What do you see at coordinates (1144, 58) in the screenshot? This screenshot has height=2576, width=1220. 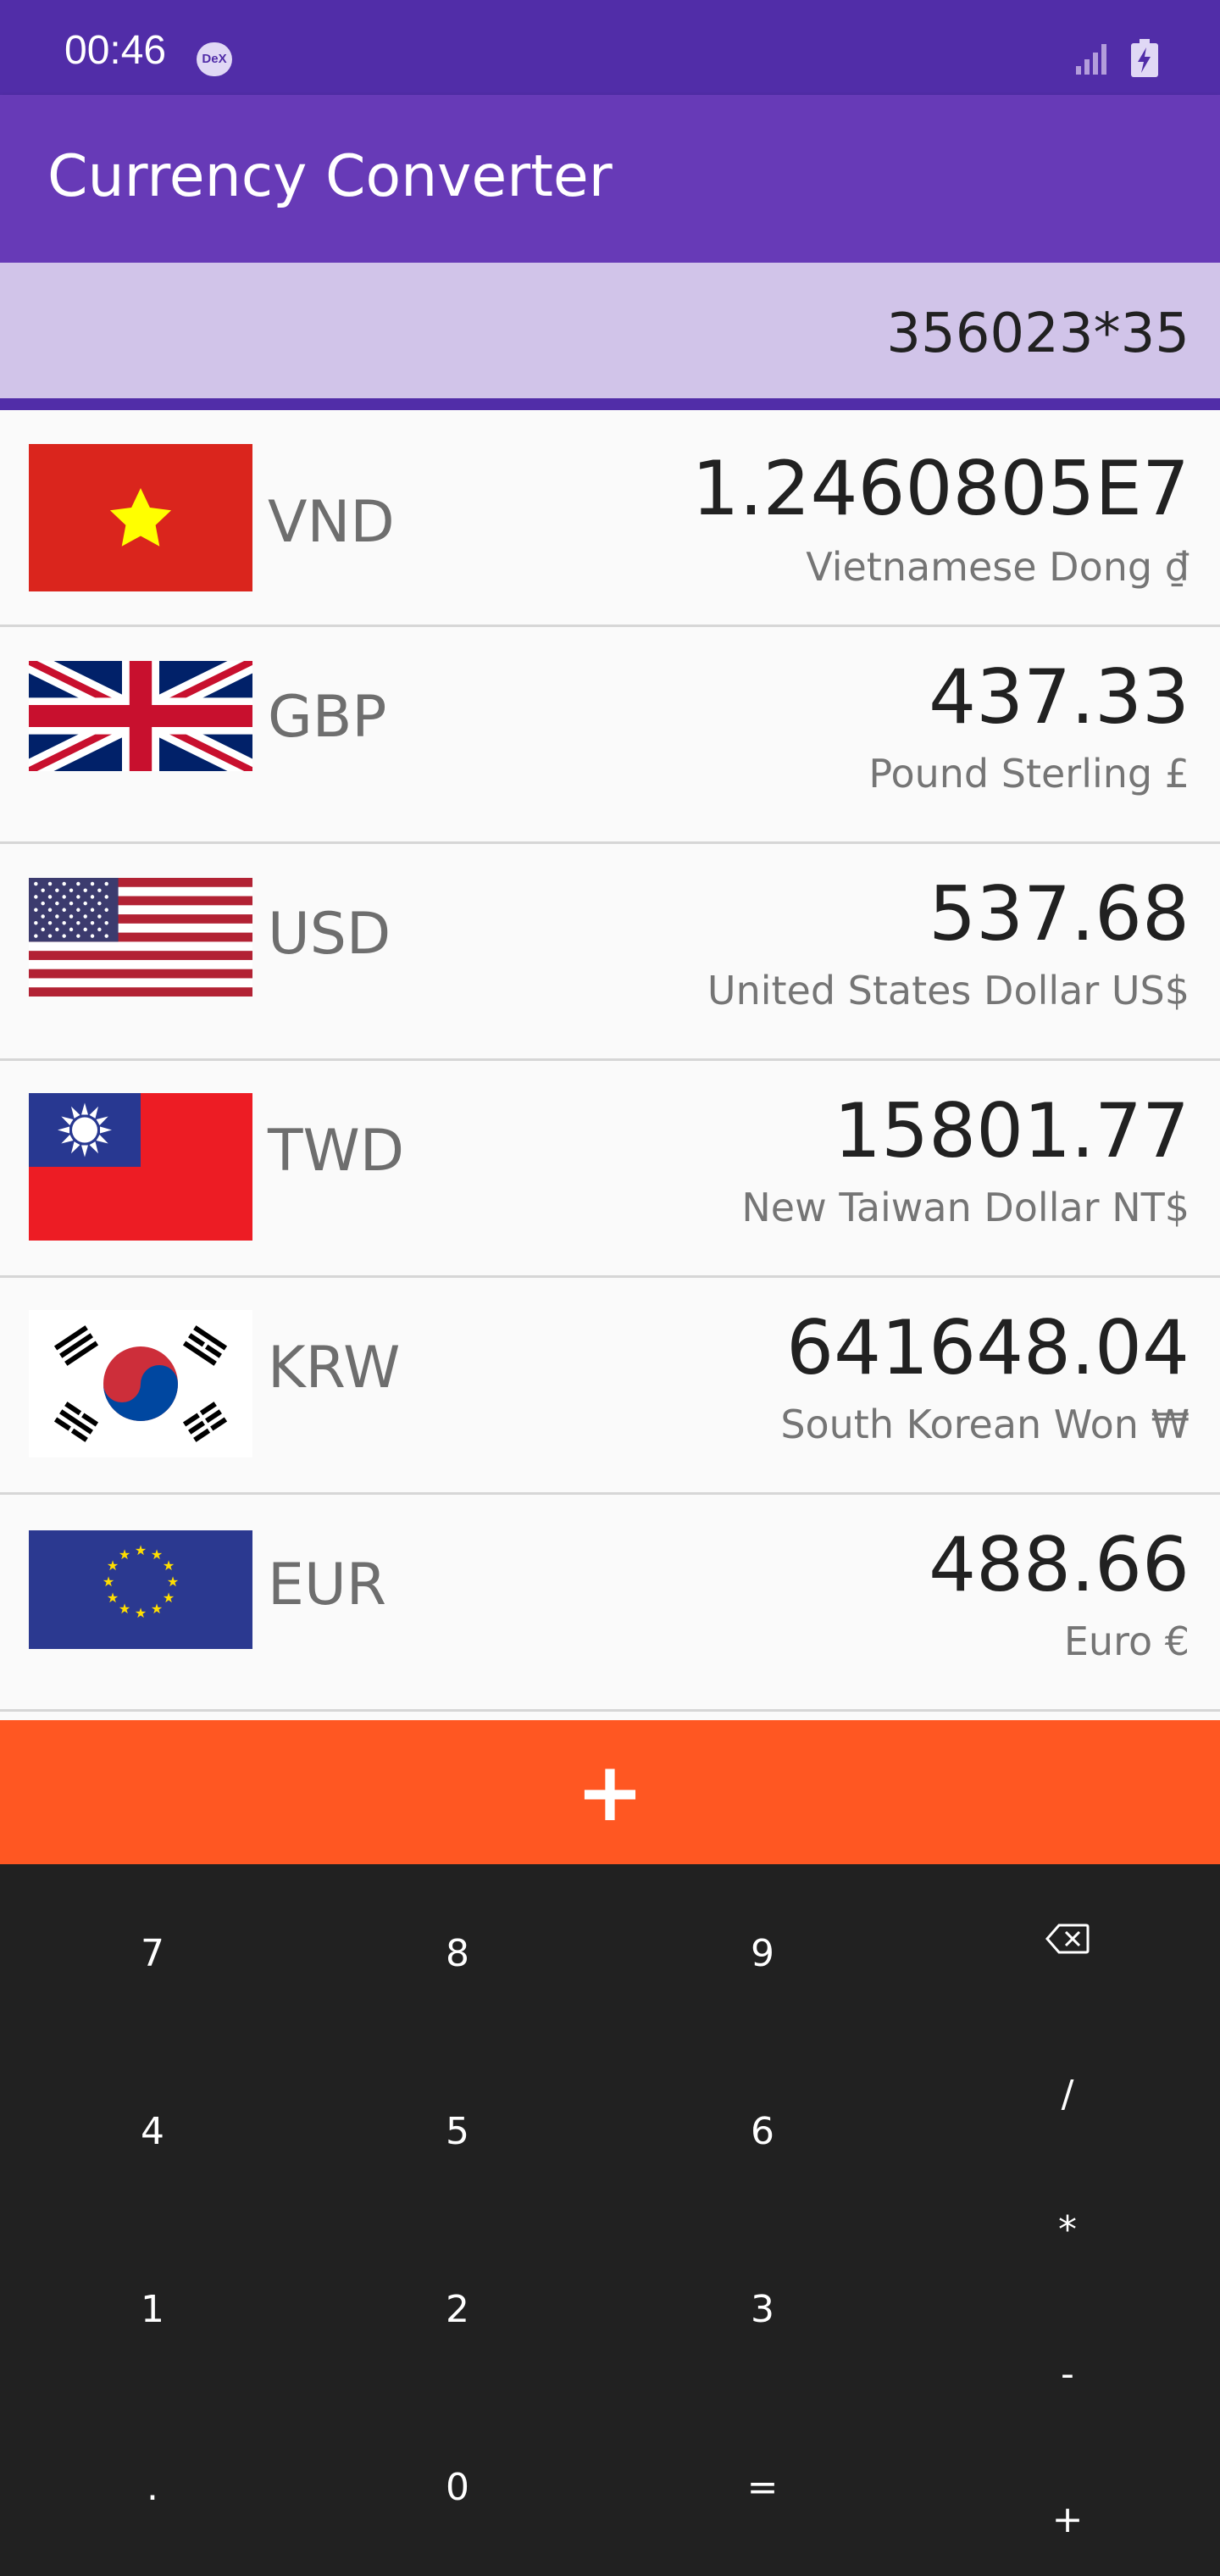 I see `battery-charging-icon` at bounding box center [1144, 58].